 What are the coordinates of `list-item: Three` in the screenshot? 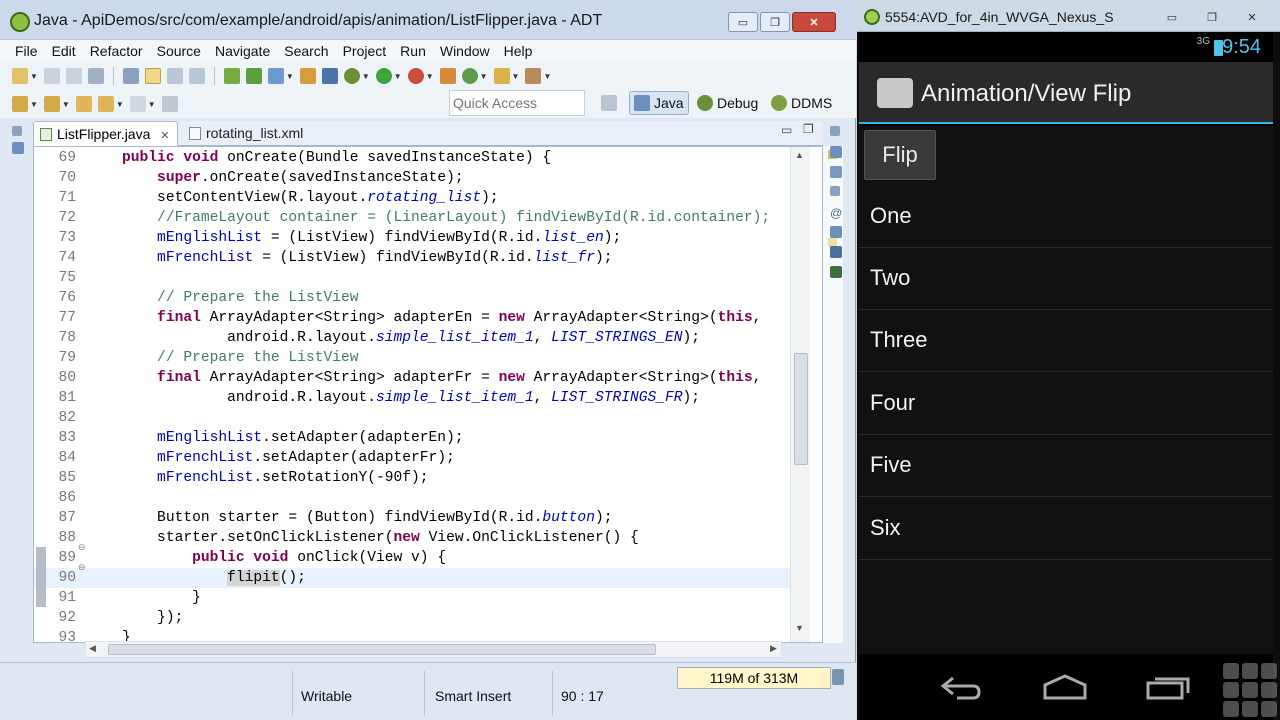 It's located at (1066, 341).